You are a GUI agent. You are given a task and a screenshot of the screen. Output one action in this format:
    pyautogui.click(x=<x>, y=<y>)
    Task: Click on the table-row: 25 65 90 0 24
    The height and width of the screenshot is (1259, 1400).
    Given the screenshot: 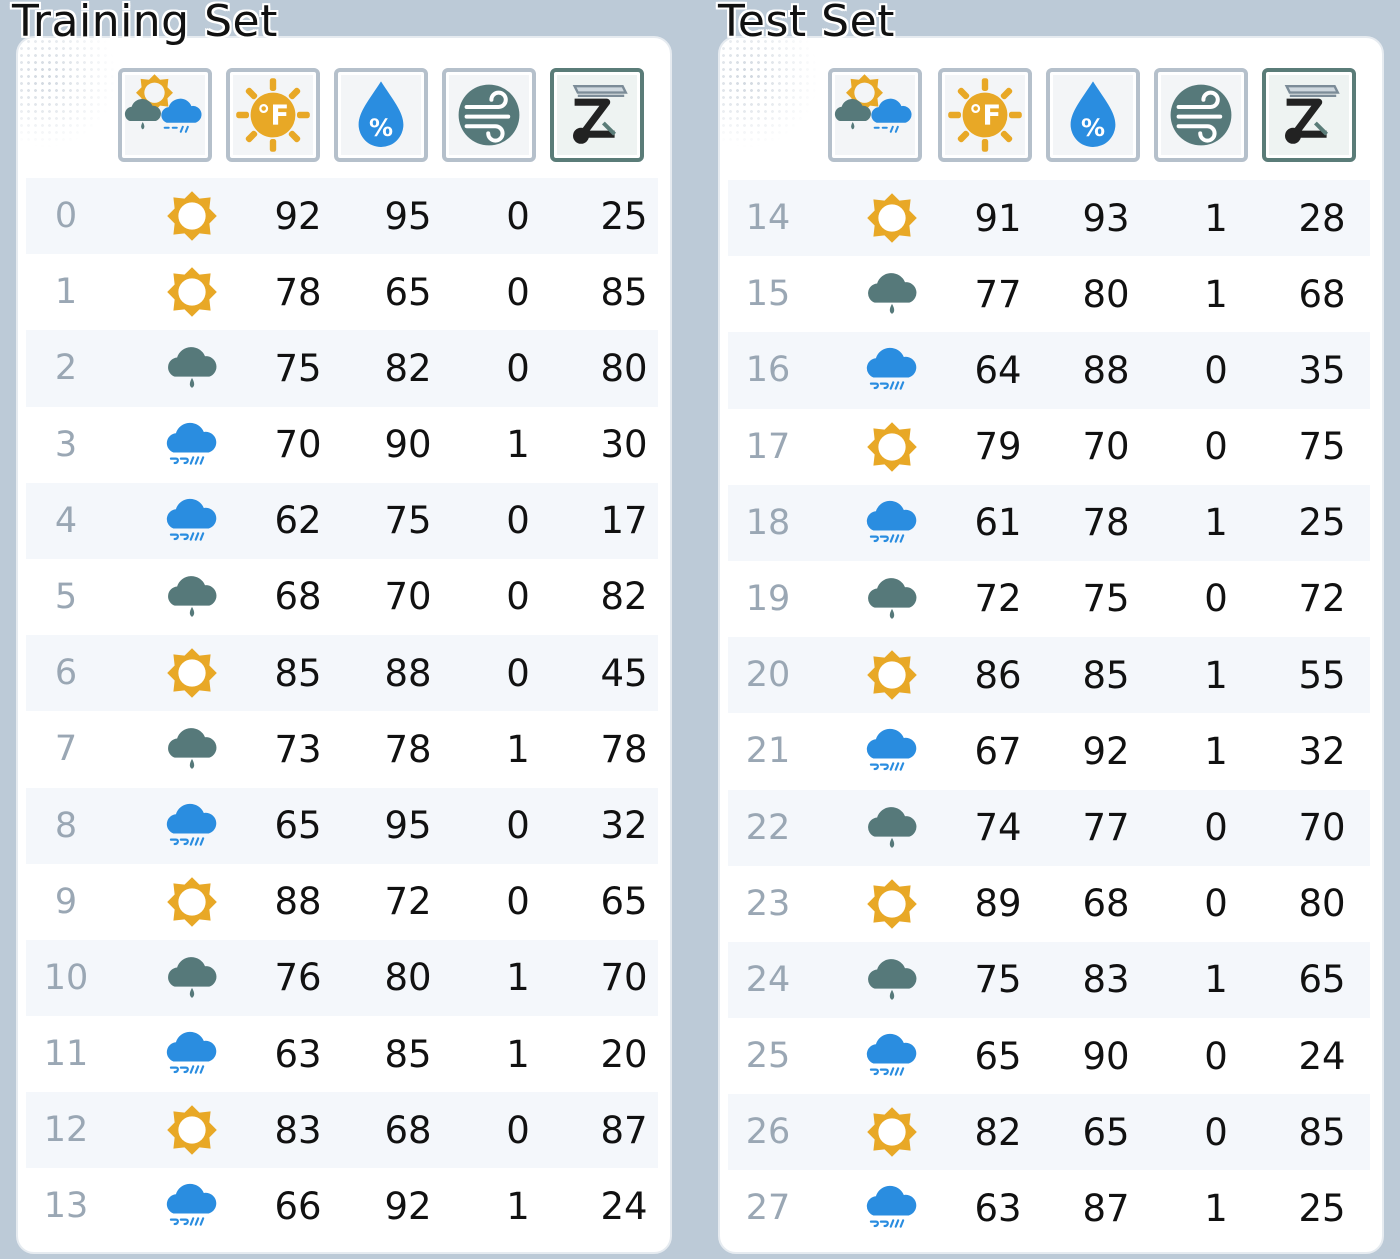 What is the action you would take?
    pyautogui.click(x=1049, y=1056)
    